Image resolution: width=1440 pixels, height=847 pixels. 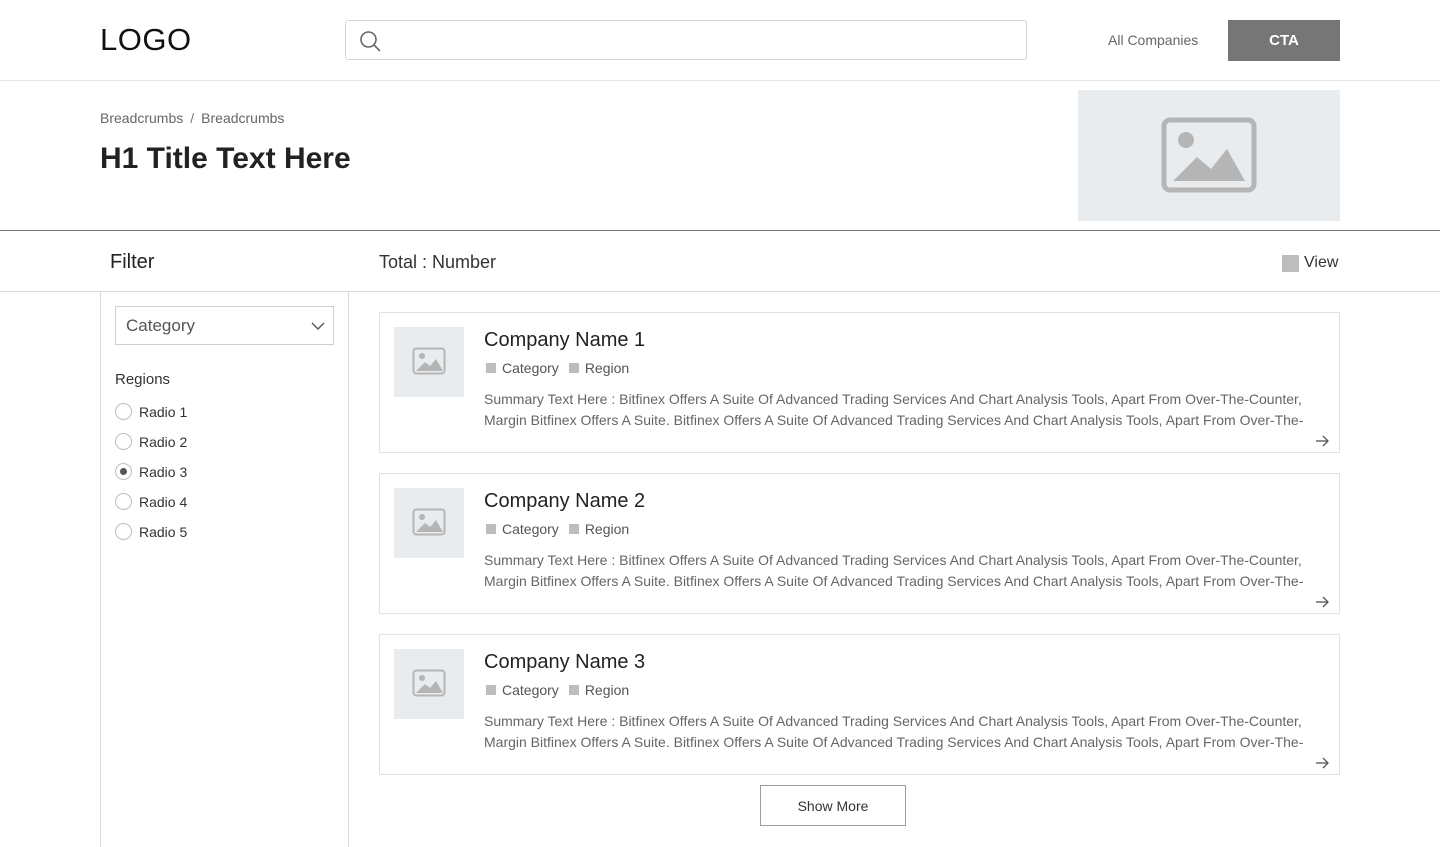 What do you see at coordinates (163, 531) in the screenshot?
I see `radio-label: Radio 5` at bounding box center [163, 531].